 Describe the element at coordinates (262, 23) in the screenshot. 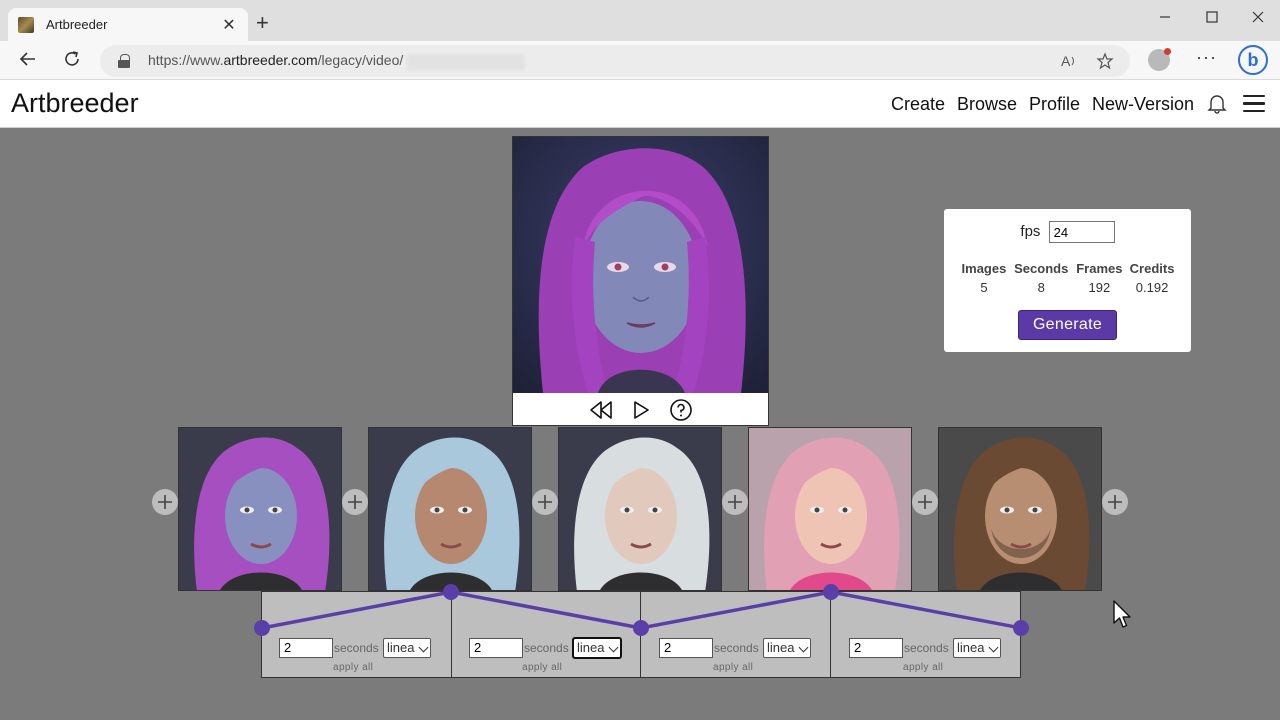

I see `new-tab-icon: +` at that location.